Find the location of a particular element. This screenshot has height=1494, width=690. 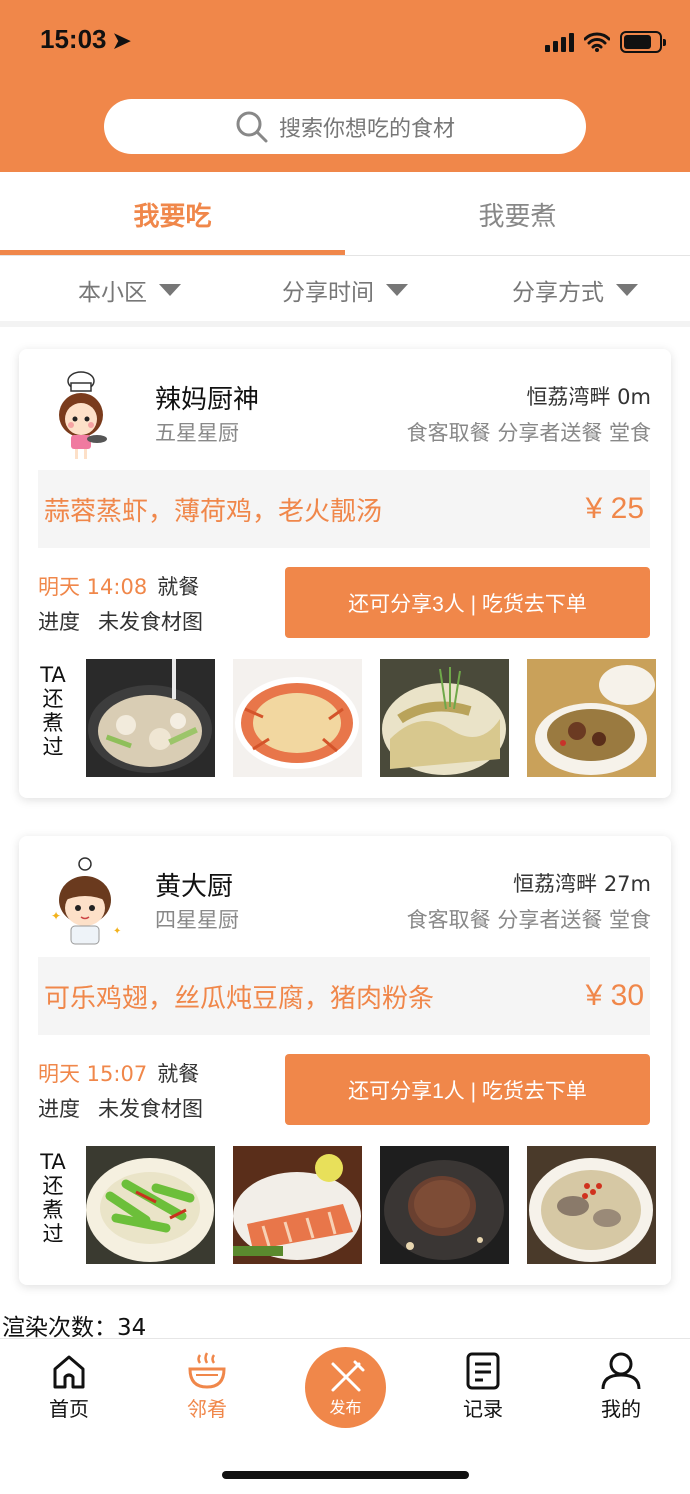

dish-list: 蒜蓉蒸虾，薄荷鸡，老火靓汤 is located at coordinates (213, 511).